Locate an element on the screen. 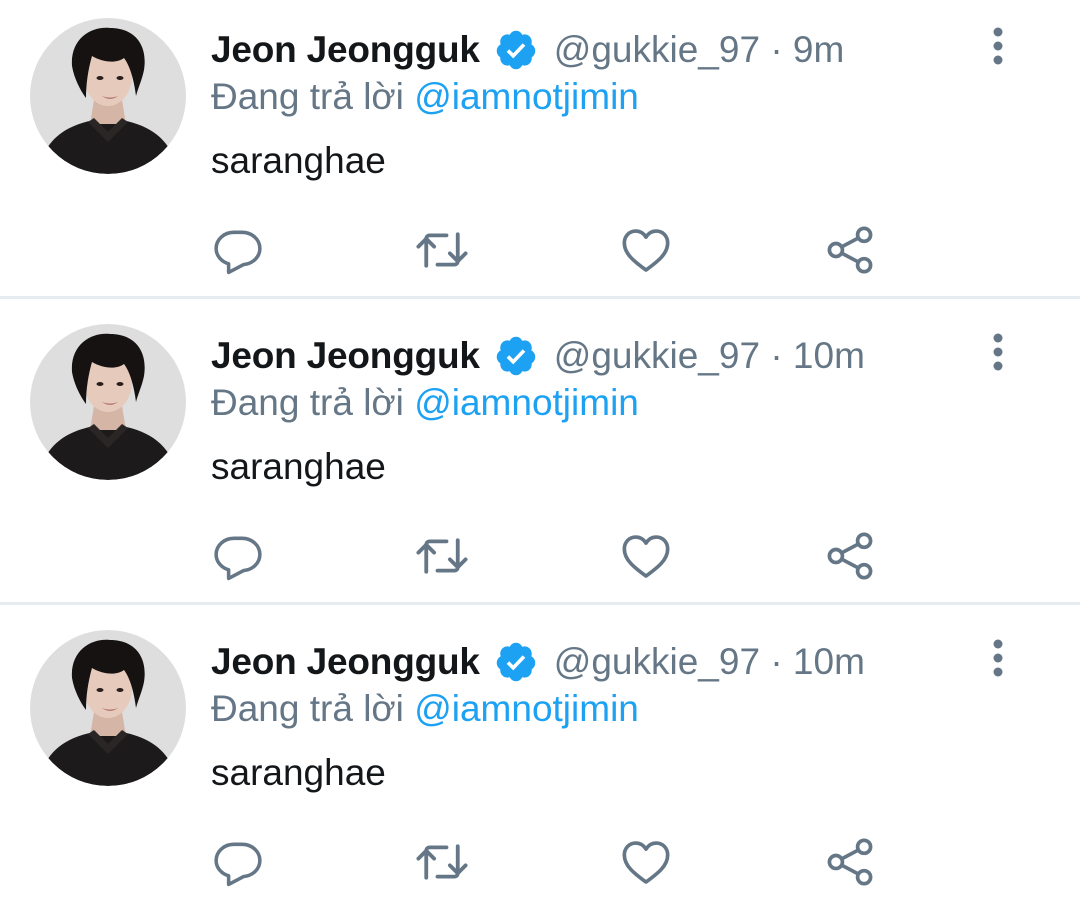 The image size is (1080, 912). timestamp: 9m is located at coordinates (818, 49).